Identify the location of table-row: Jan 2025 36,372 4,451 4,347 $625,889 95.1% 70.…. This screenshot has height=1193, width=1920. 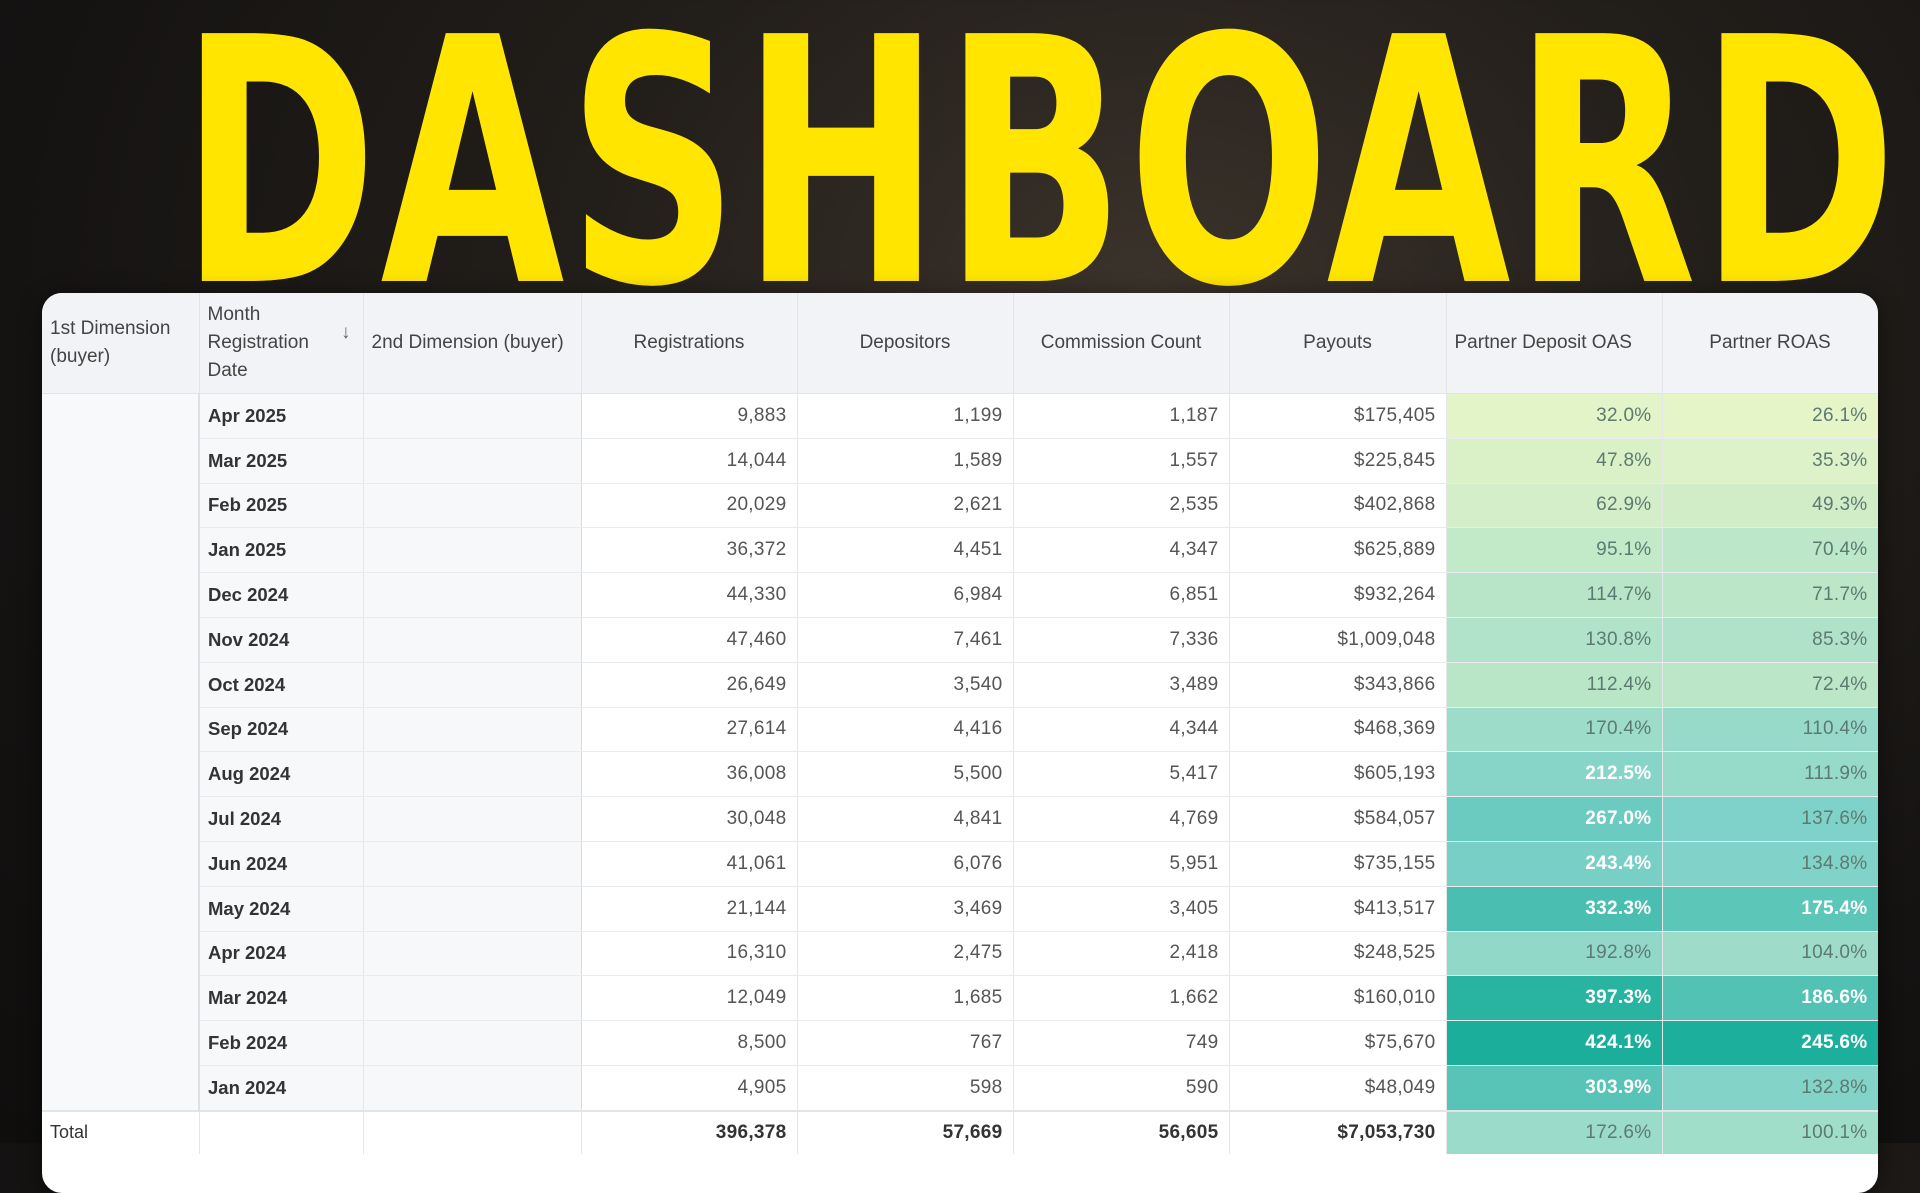
(960, 550).